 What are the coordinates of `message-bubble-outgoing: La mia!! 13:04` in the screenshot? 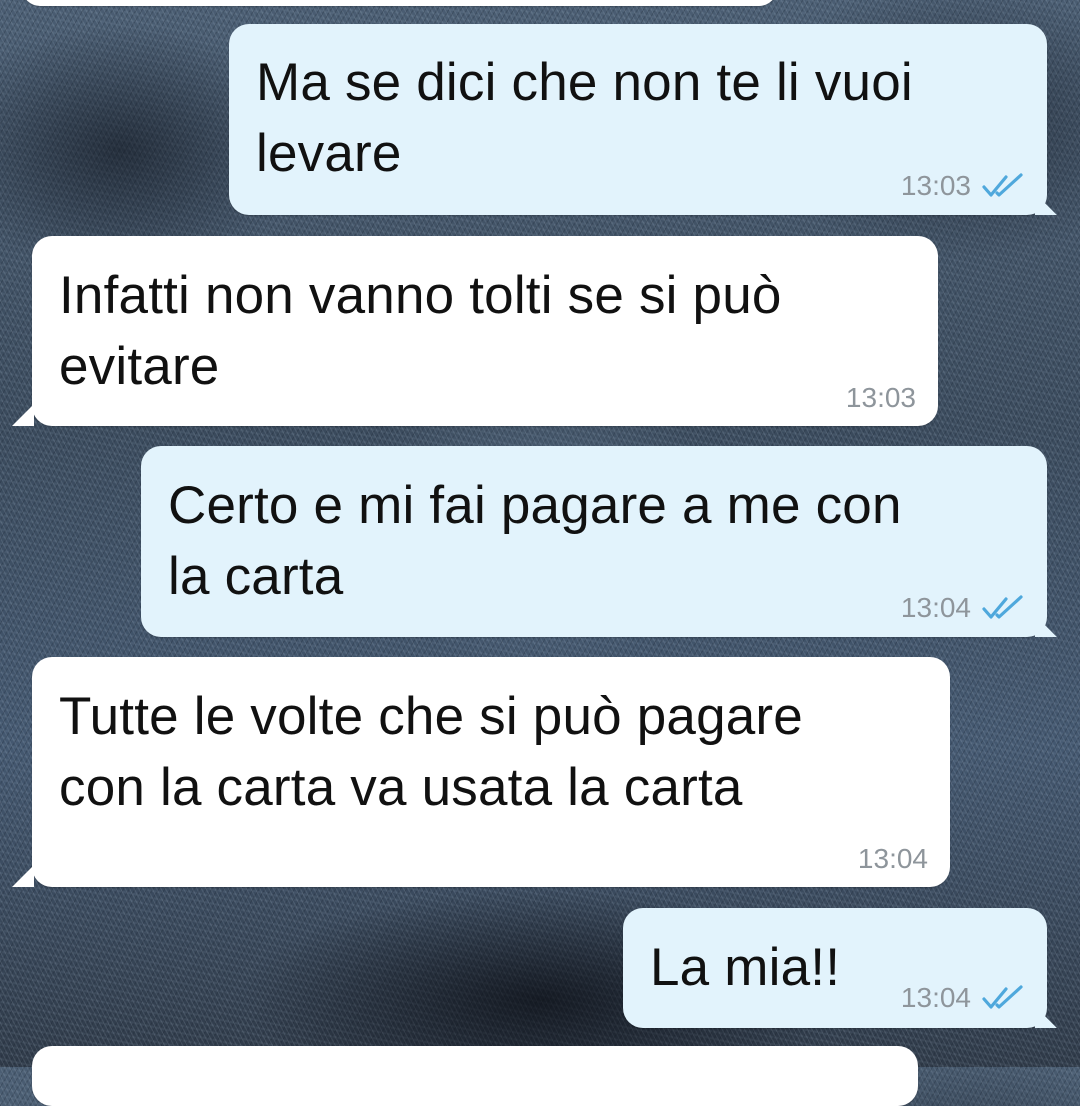 It's located at (835, 968).